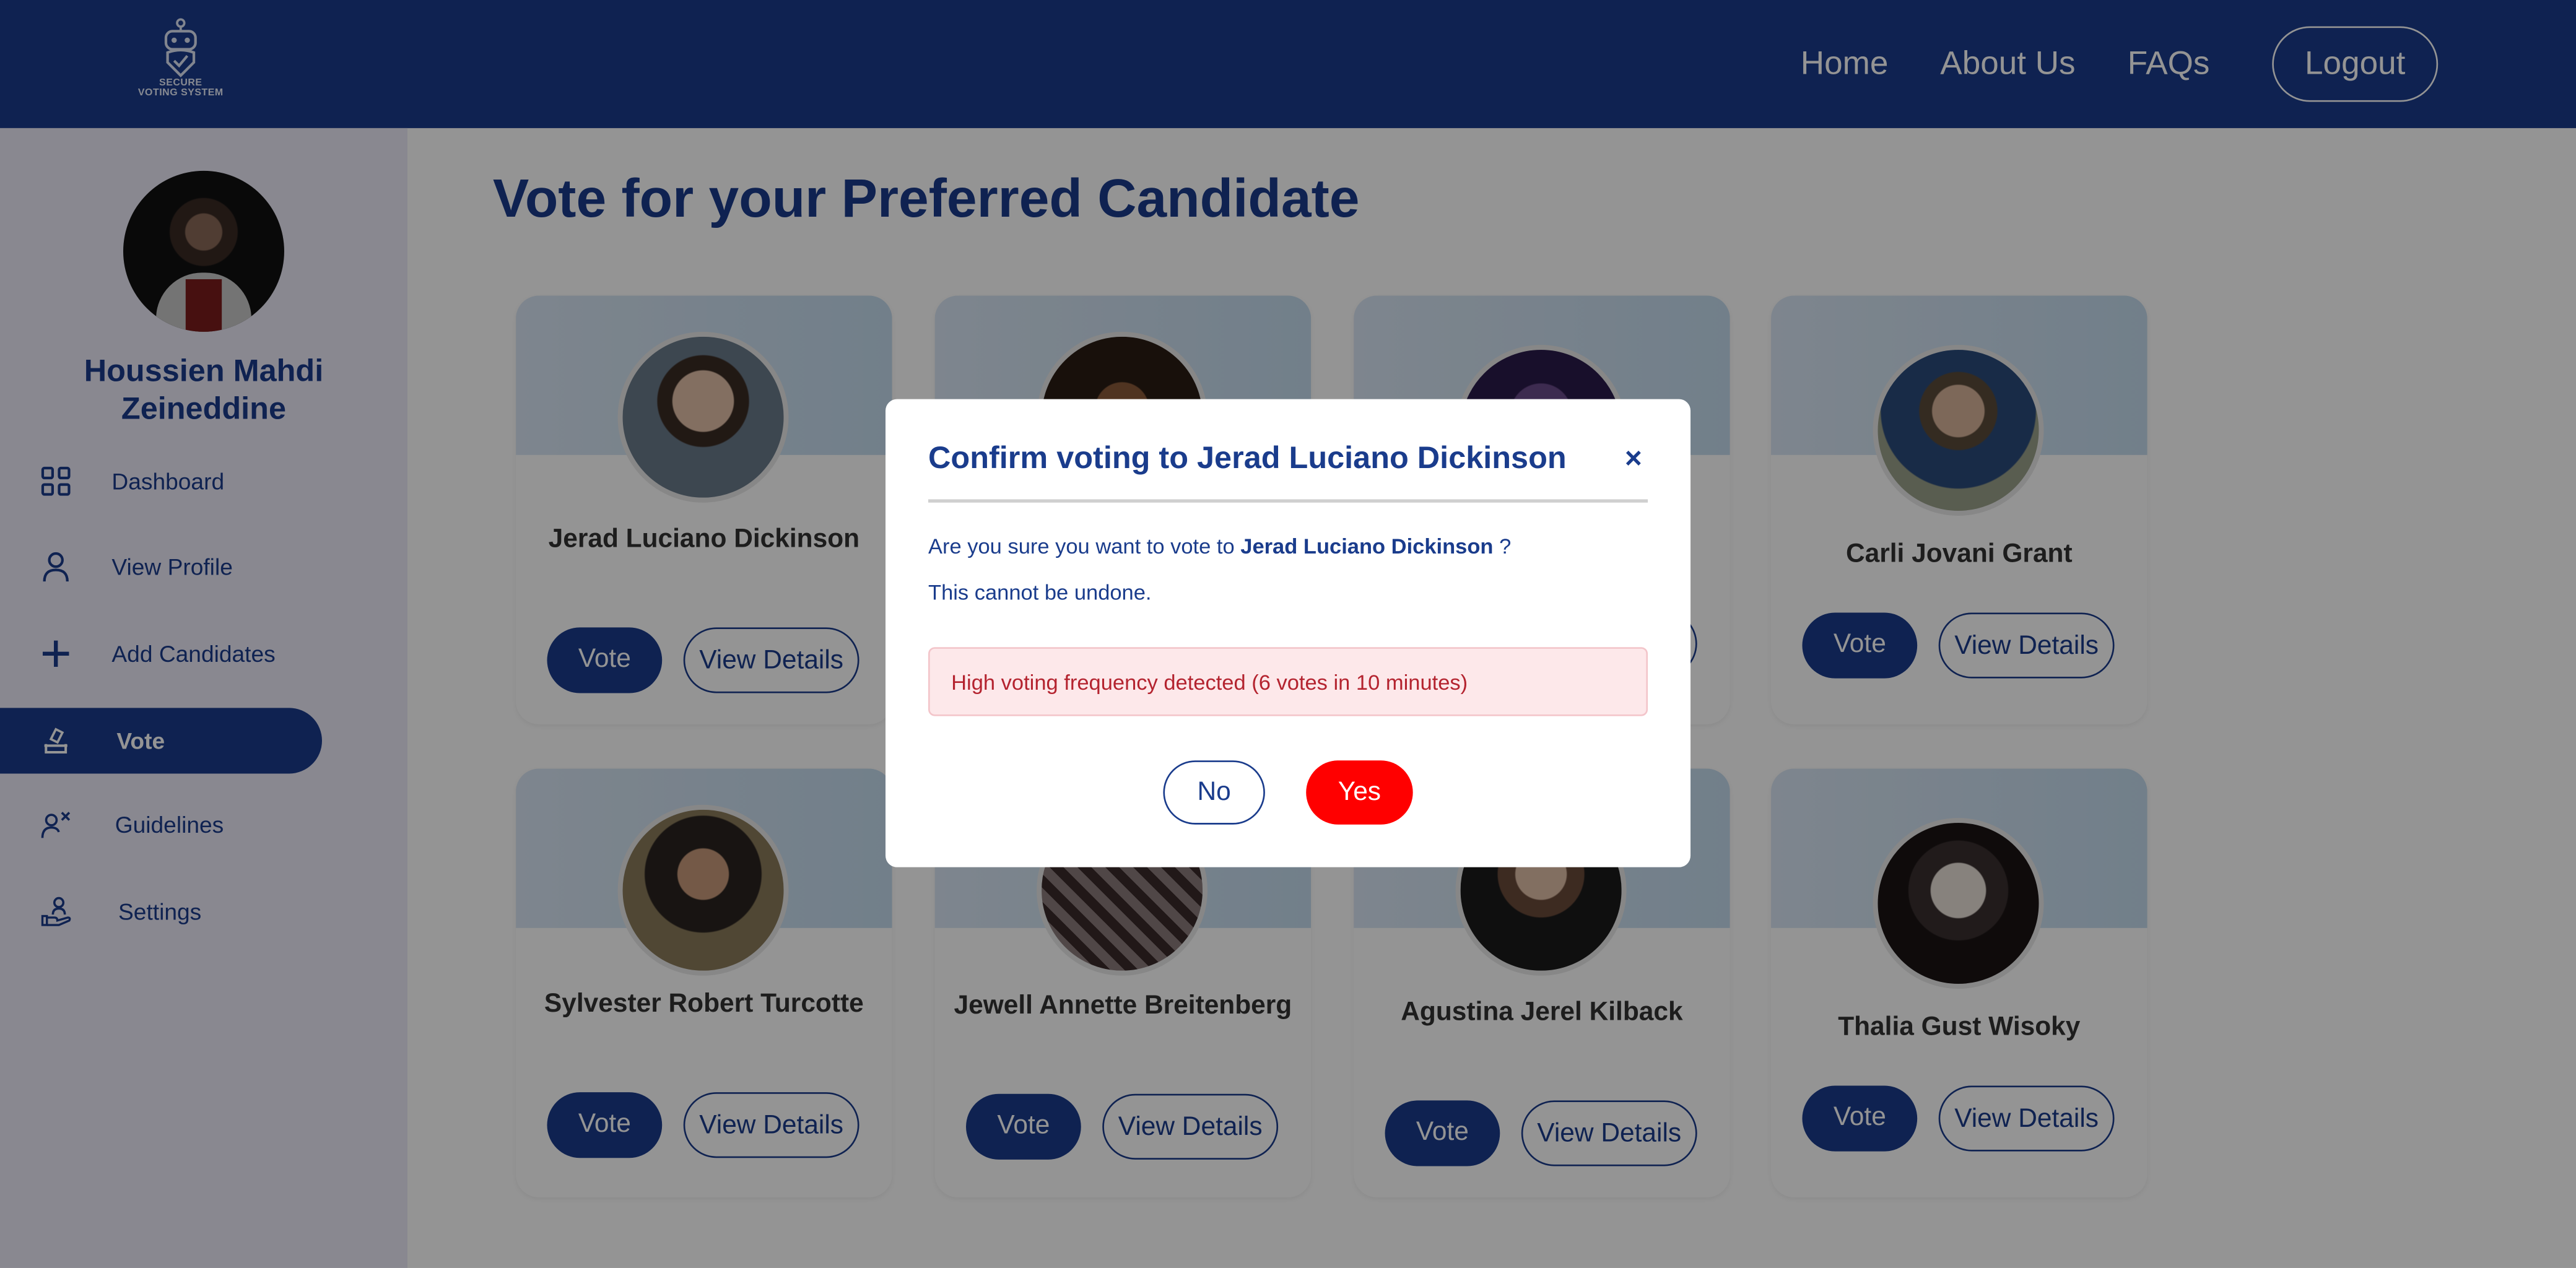 The image size is (2576, 1268). What do you see at coordinates (1214, 792) in the screenshot?
I see `no-button: No` at bounding box center [1214, 792].